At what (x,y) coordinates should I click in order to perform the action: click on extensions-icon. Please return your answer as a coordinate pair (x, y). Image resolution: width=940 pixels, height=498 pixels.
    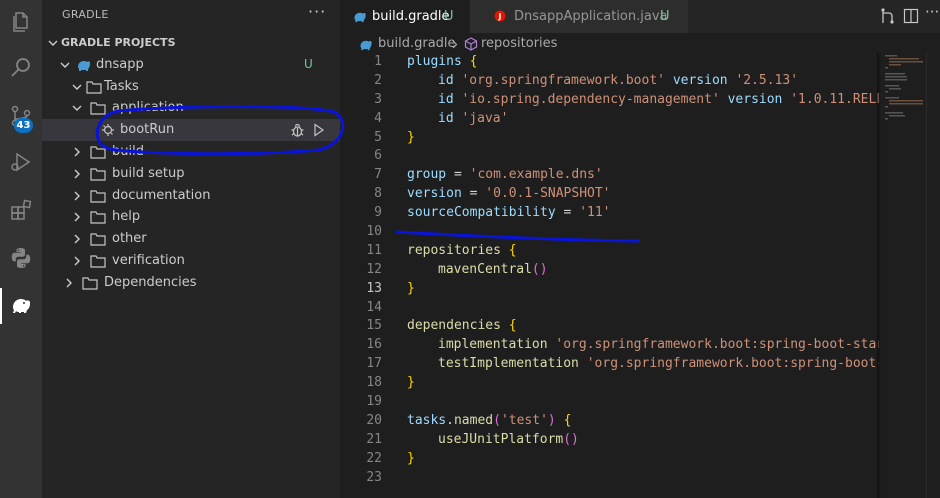
    Looking at the image, I should click on (21, 210).